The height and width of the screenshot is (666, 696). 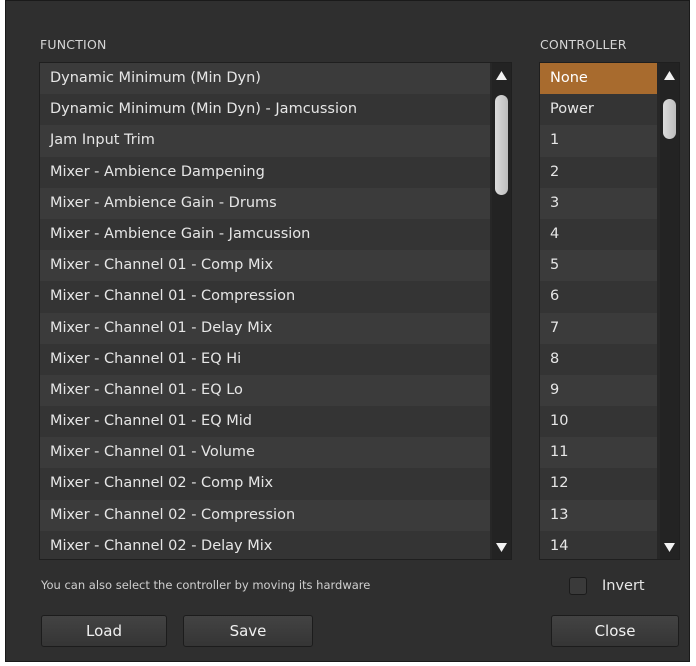 I want to click on function-list-item: Mixer - Channel 02 - Compression, so click(x=265, y=515).